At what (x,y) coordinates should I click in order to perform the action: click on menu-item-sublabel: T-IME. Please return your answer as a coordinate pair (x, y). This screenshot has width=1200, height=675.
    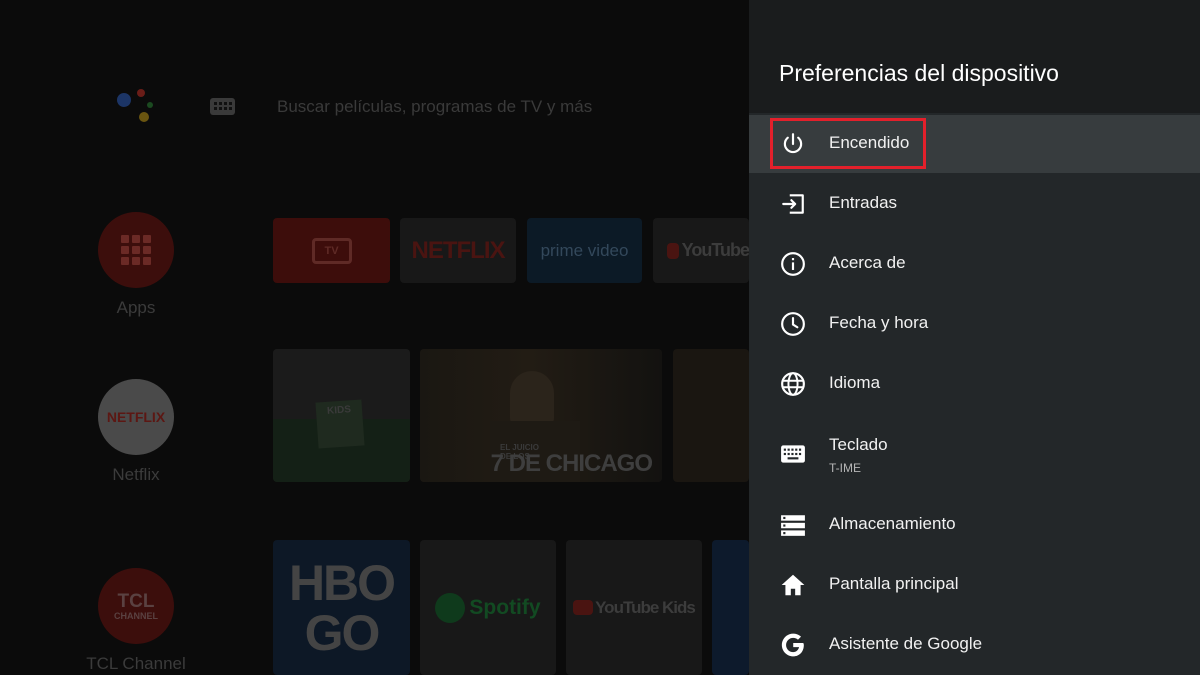
    Looking at the image, I should click on (845, 468).